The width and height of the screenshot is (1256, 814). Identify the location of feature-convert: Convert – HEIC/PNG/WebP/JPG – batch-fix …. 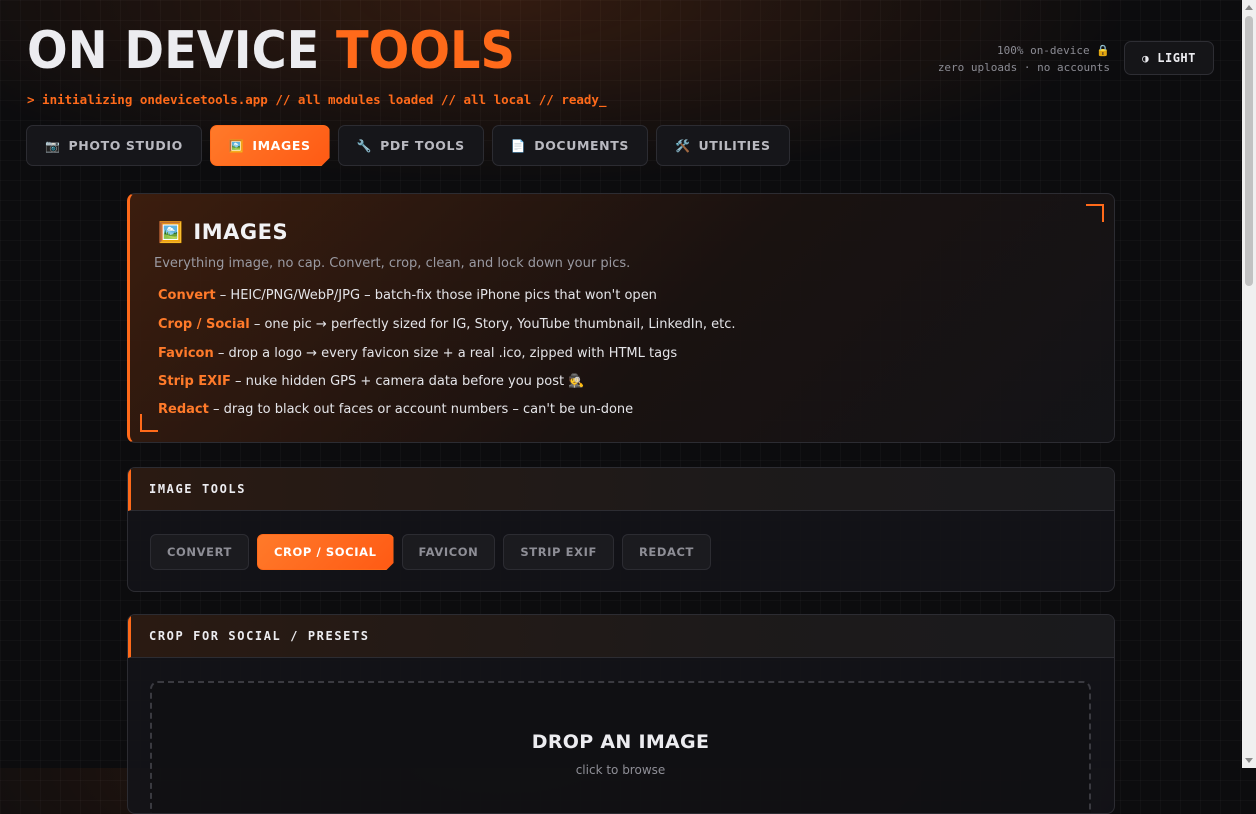
(407, 295).